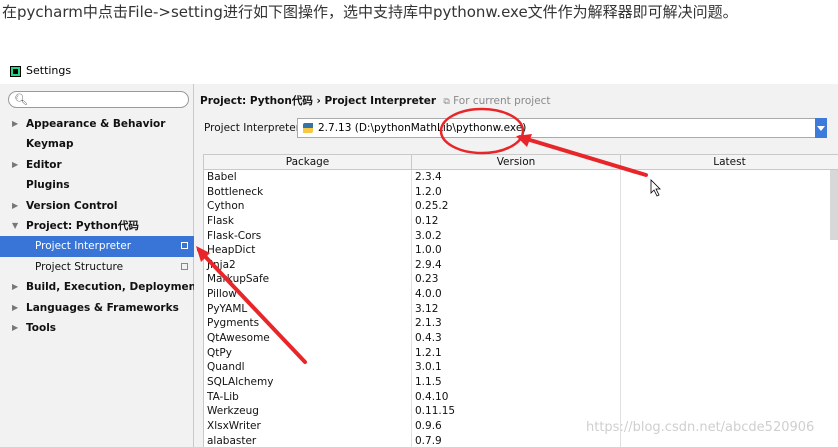 Image resolution: width=838 pixels, height=447 pixels. What do you see at coordinates (521, 177) in the screenshot?
I see `table-row: Babel 2.3.4` at bounding box center [521, 177].